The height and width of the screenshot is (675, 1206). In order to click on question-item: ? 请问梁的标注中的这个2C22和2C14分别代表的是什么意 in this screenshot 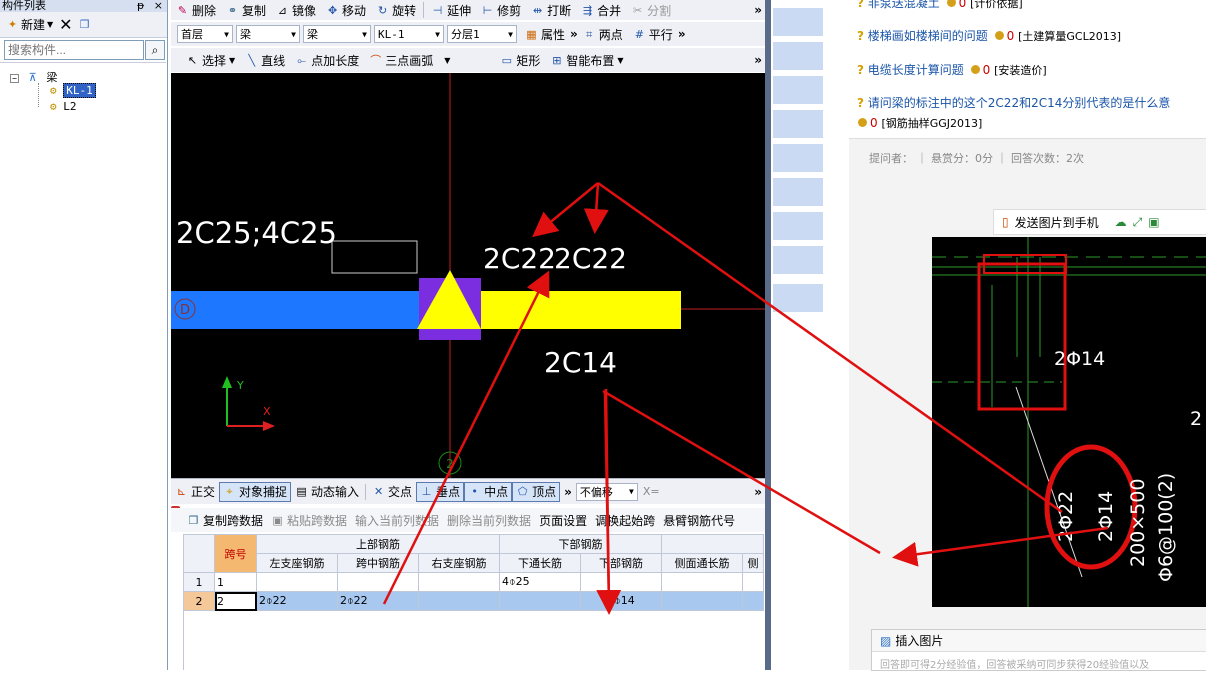, I will do `click(1031, 102)`.